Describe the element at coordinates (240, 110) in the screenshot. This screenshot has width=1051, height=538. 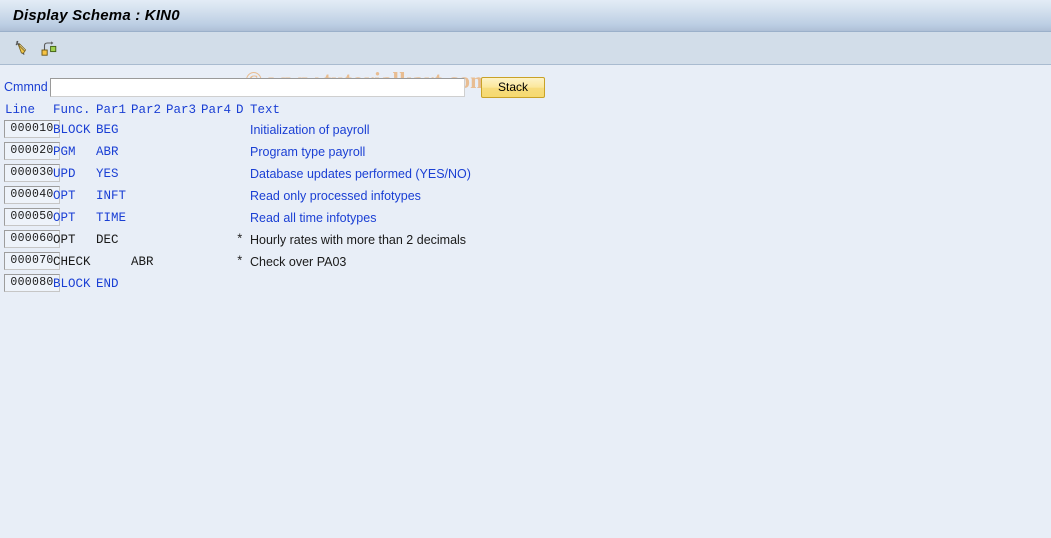
I see `column-header-d: D` at that location.